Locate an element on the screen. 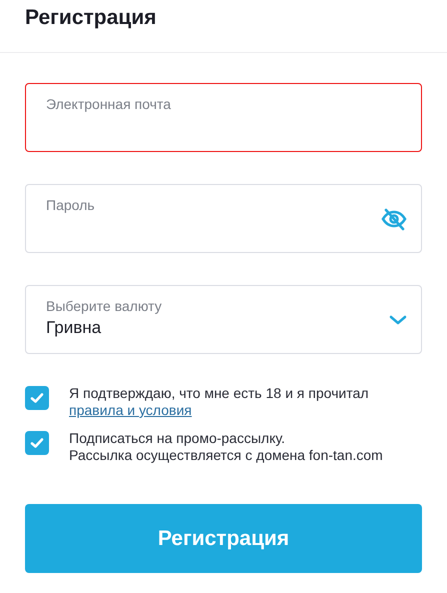  field-label: Пароль is located at coordinates (71, 205).